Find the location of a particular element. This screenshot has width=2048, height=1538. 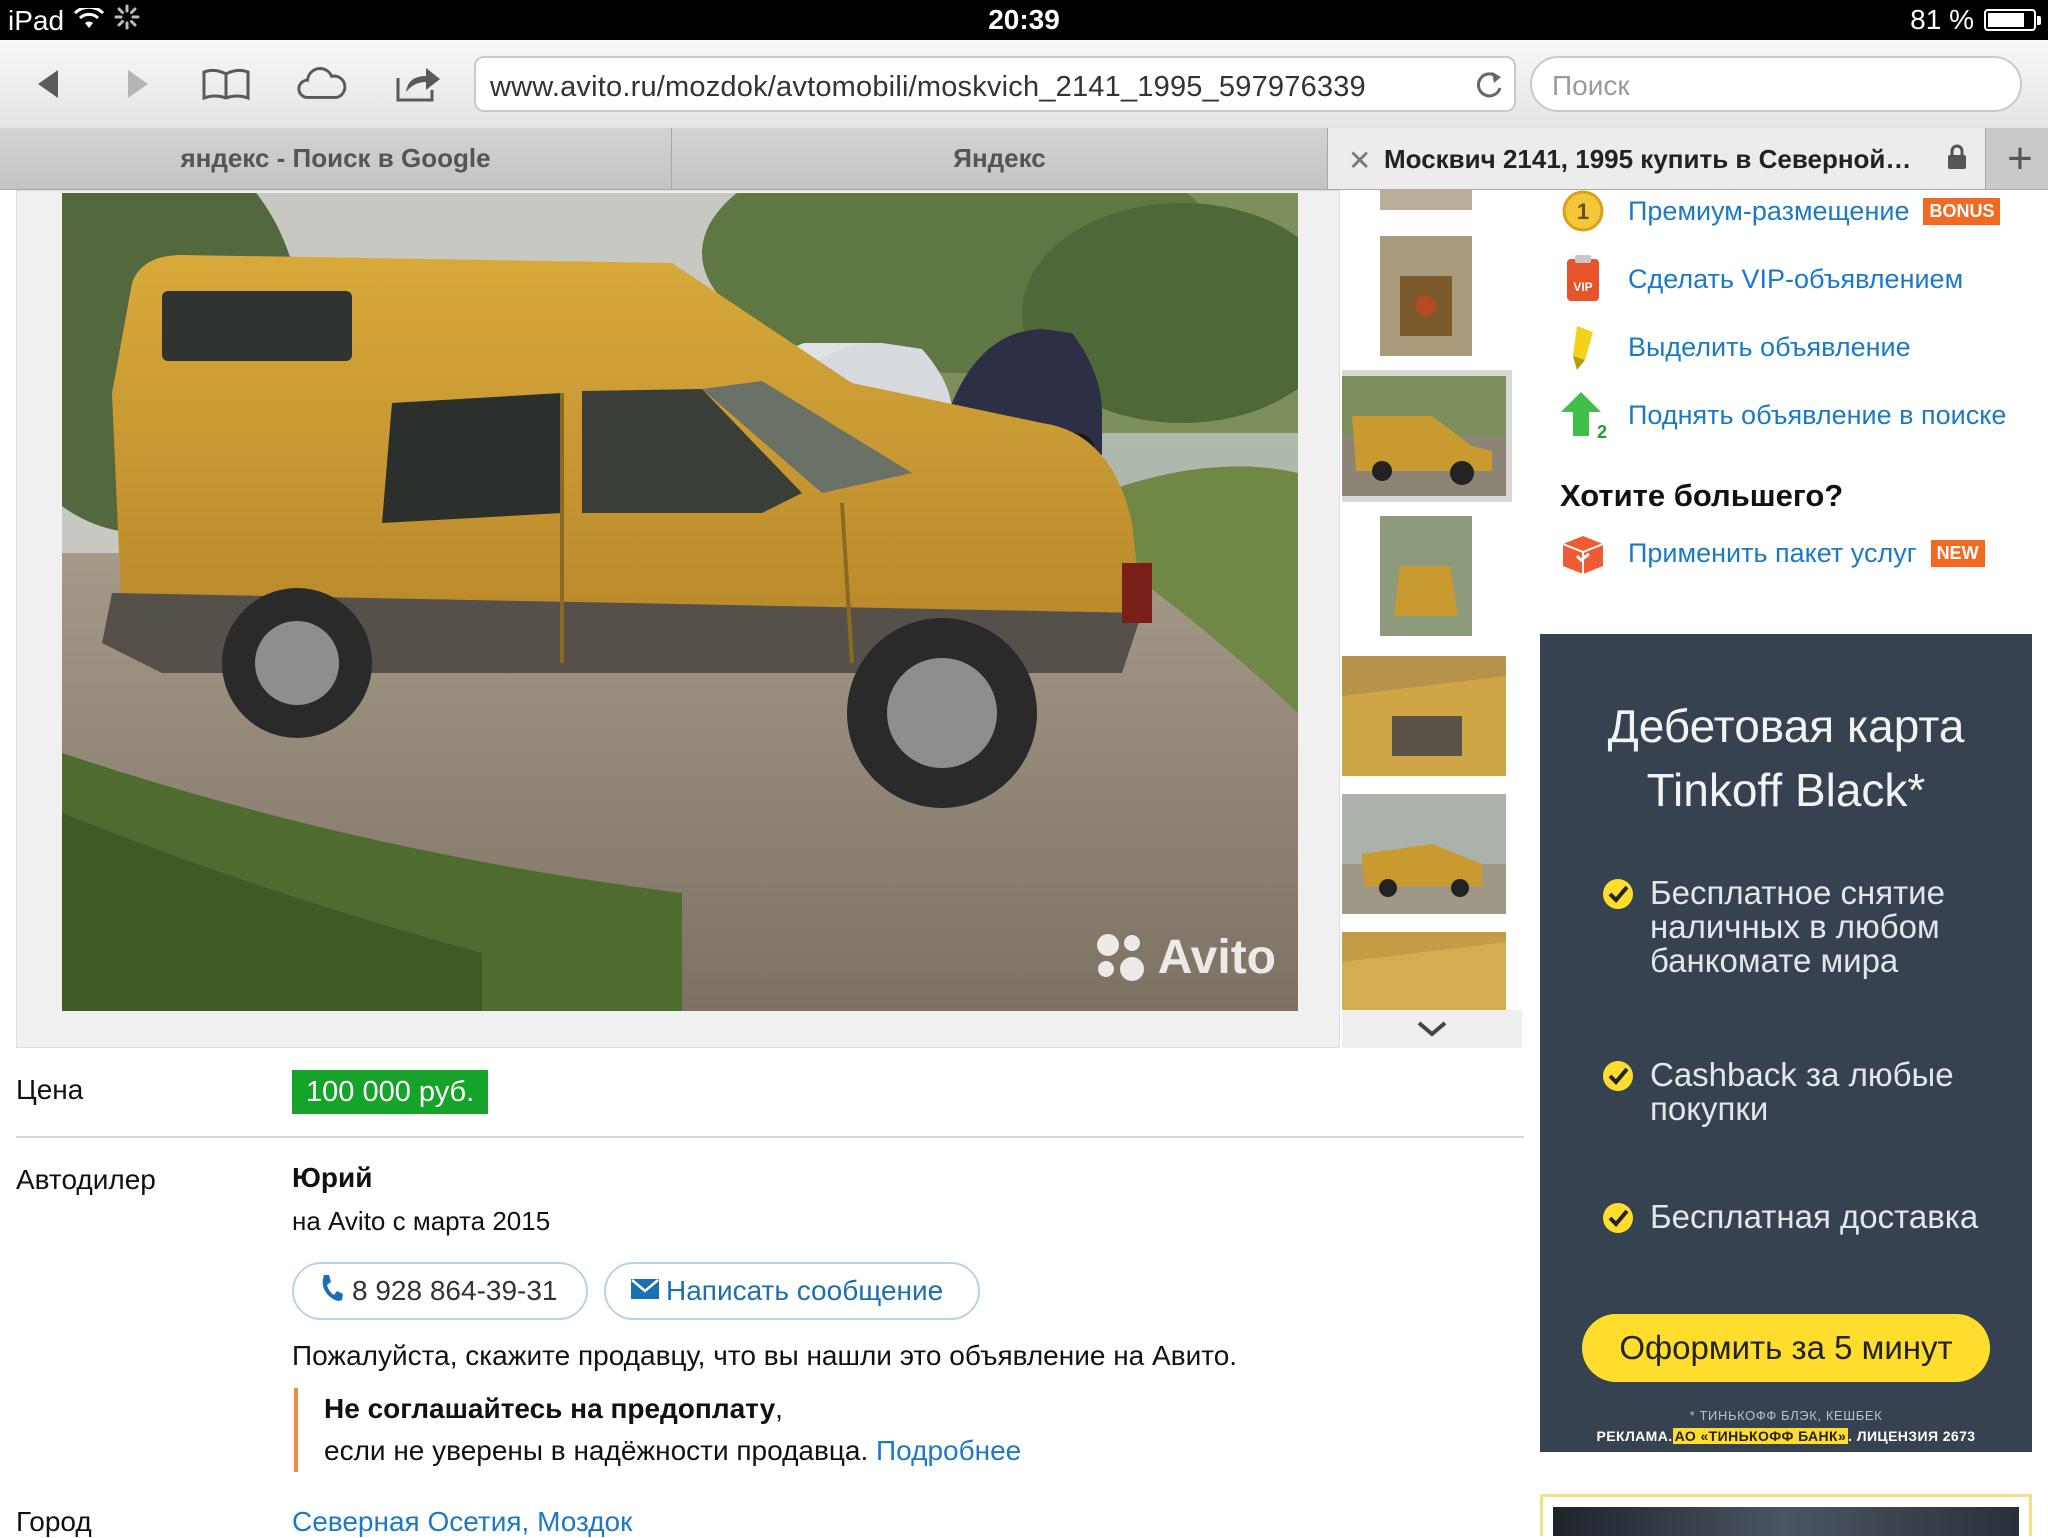

promo-package: Применить пакет услуг NEW is located at coordinates (1771, 553).